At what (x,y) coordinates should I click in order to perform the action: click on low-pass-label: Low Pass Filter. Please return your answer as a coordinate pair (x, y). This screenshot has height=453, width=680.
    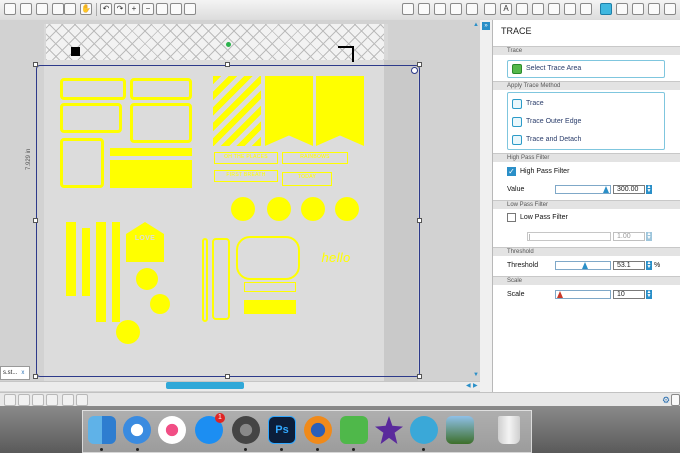
    Looking at the image, I should click on (544, 217).